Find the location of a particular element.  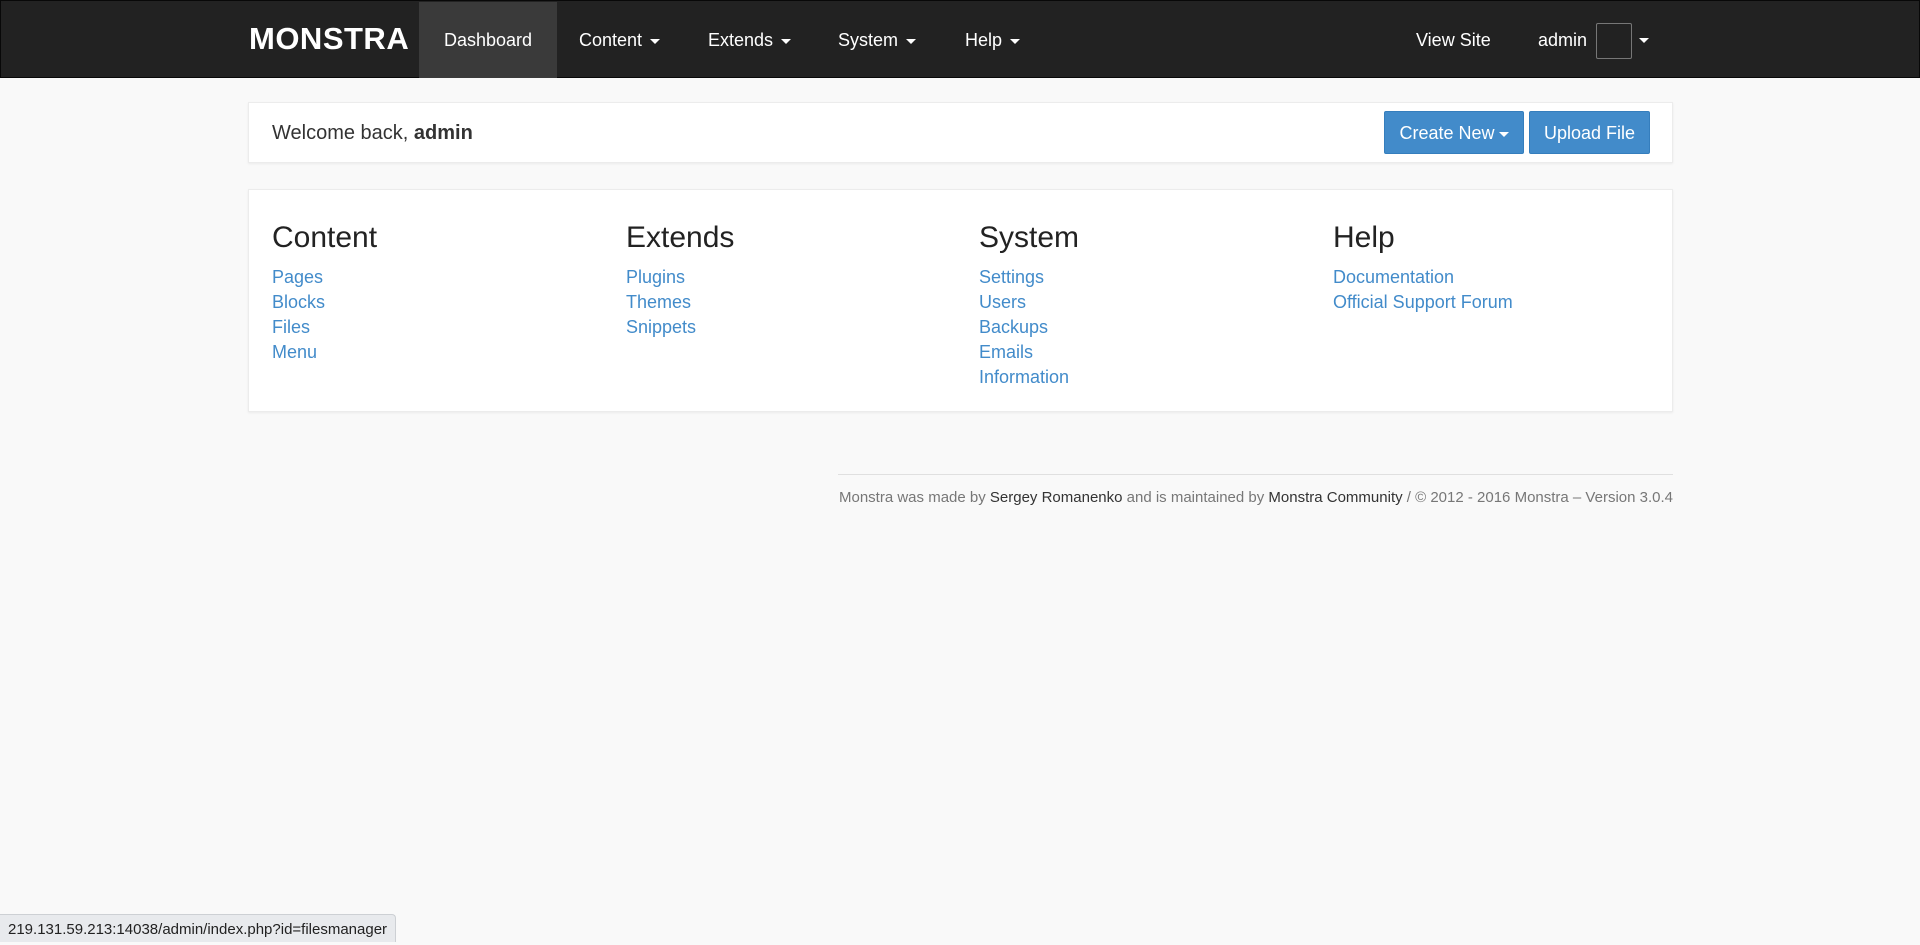

welcome-prefix: Welcome back, is located at coordinates (343, 133).